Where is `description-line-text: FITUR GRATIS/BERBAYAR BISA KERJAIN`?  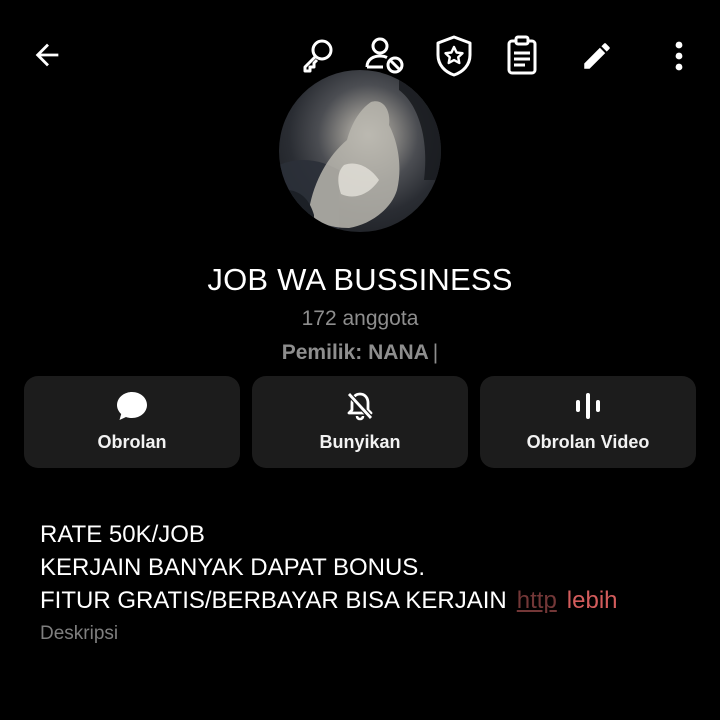
description-line-text: FITUR GRATIS/BERBAYAR BISA KERJAIN is located at coordinates (273, 600).